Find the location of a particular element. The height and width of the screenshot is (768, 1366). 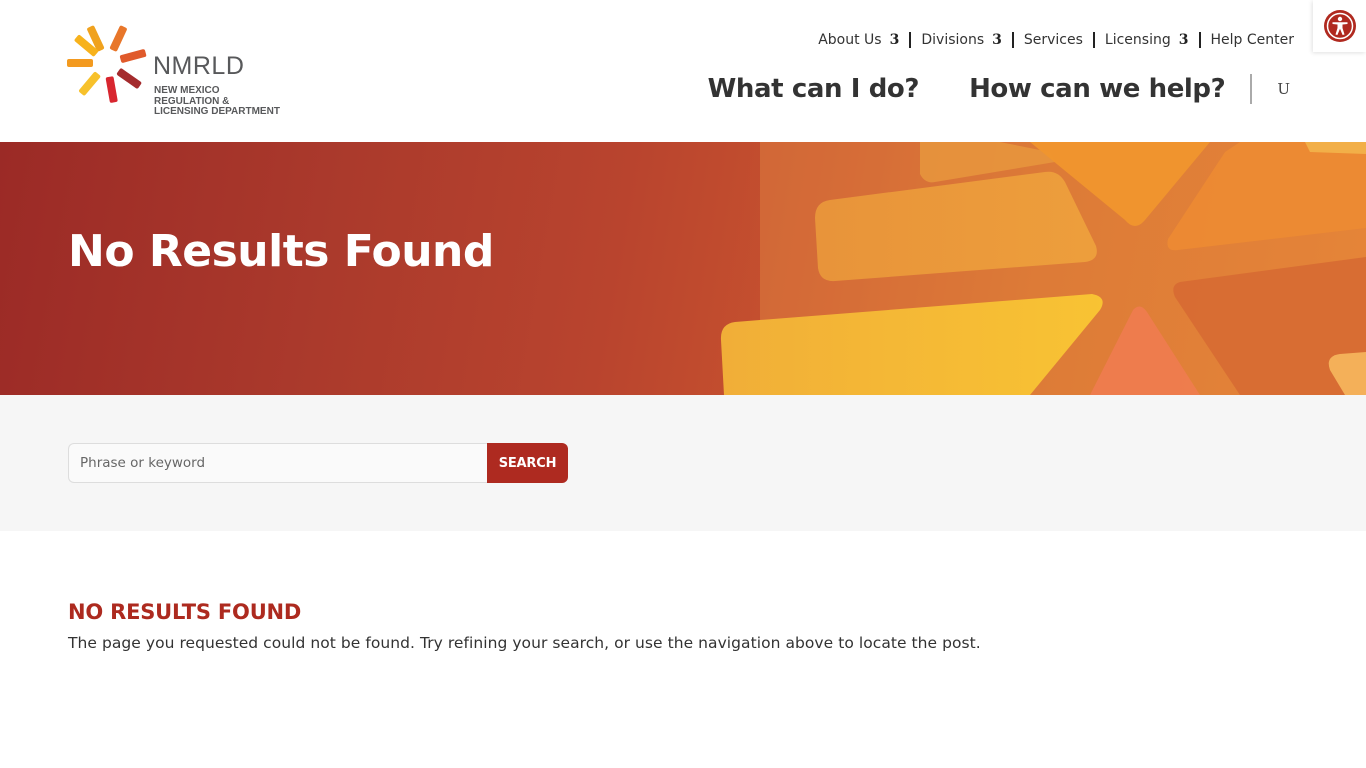

accessibility-button is located at coordinates (1339, 26).